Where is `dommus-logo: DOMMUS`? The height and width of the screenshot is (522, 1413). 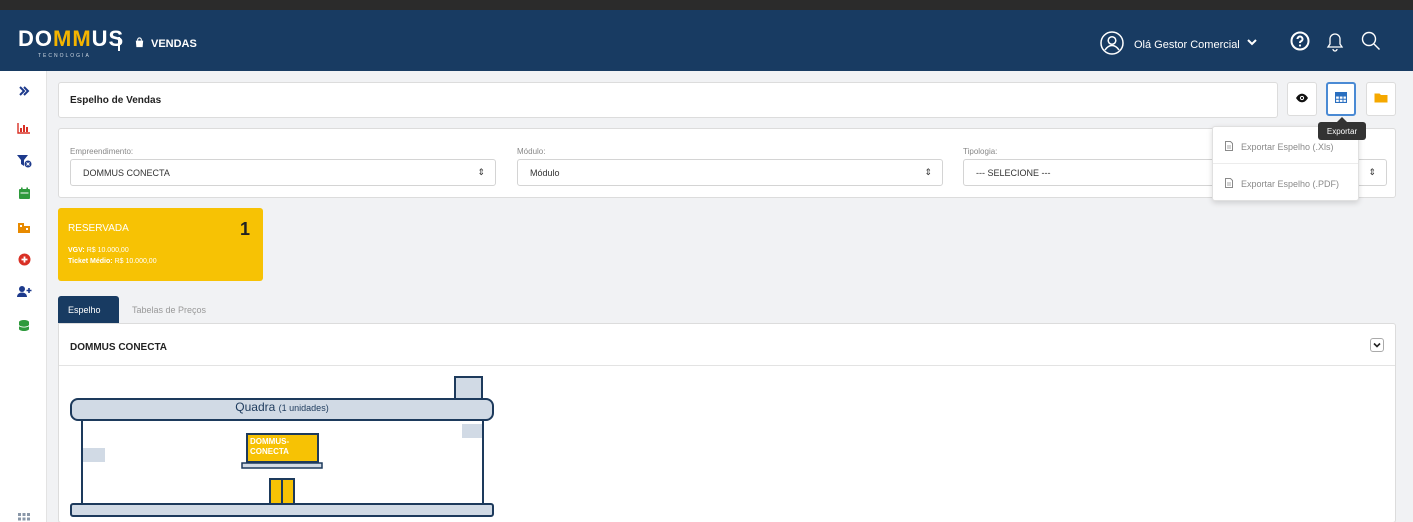
dommus-logo: DOMMUS is located at coordinates (71, 39).